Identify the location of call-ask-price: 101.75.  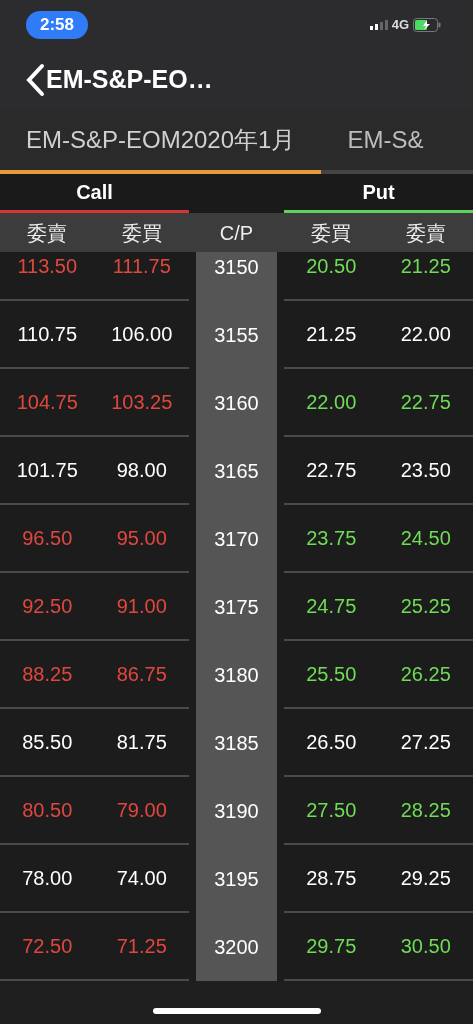
(47, 470).